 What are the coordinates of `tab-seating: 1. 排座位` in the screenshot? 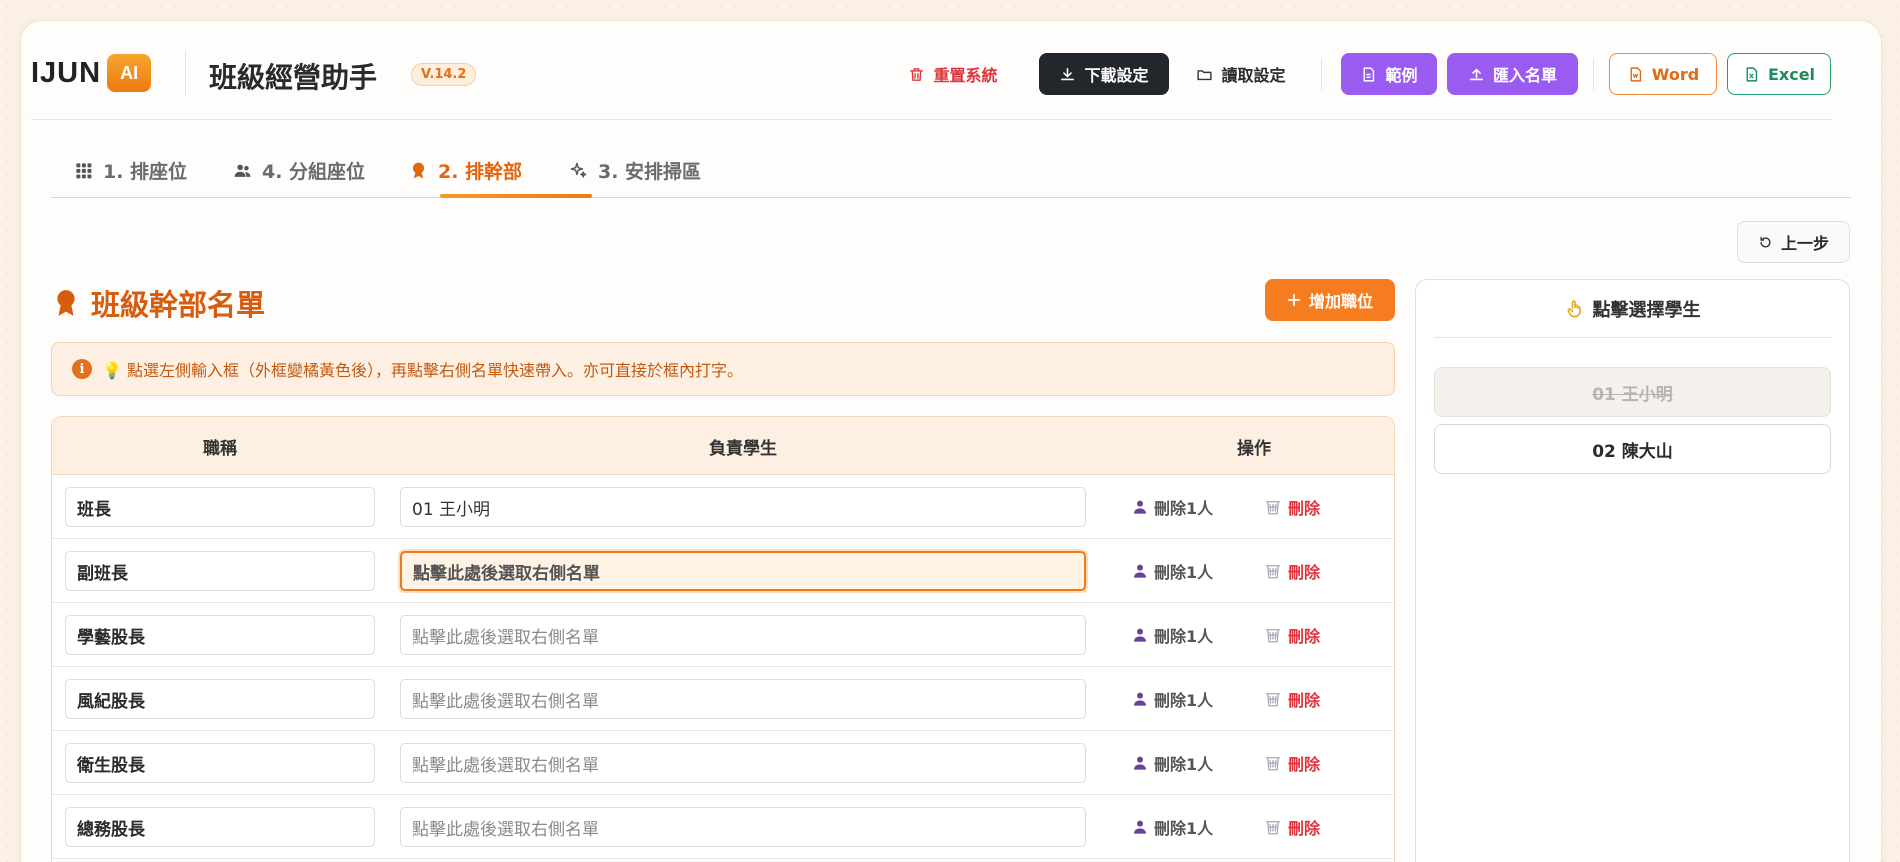 It's located at (130, 170).